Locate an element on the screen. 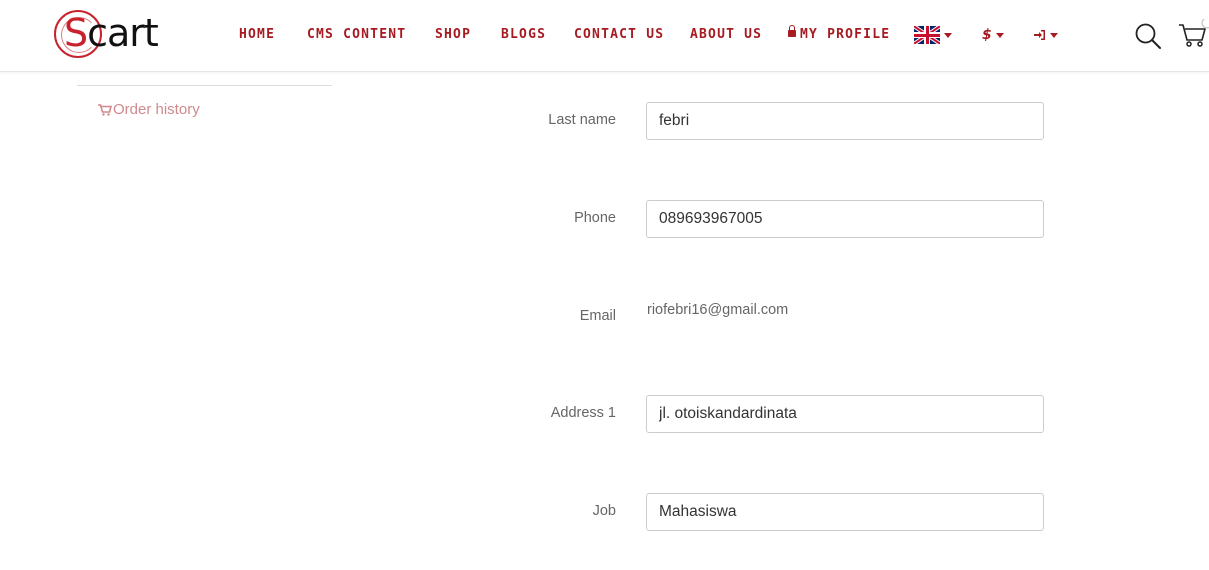 Image resolution: width=1209 pixels, height=570 pixels. uk-flag-icon is located at coordinates (927, 35).